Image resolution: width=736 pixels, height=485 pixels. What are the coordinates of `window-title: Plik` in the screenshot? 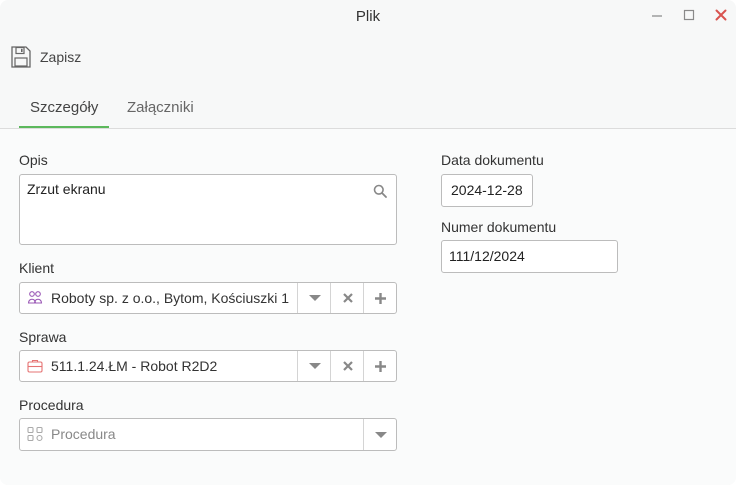 It's located at (368, 16).